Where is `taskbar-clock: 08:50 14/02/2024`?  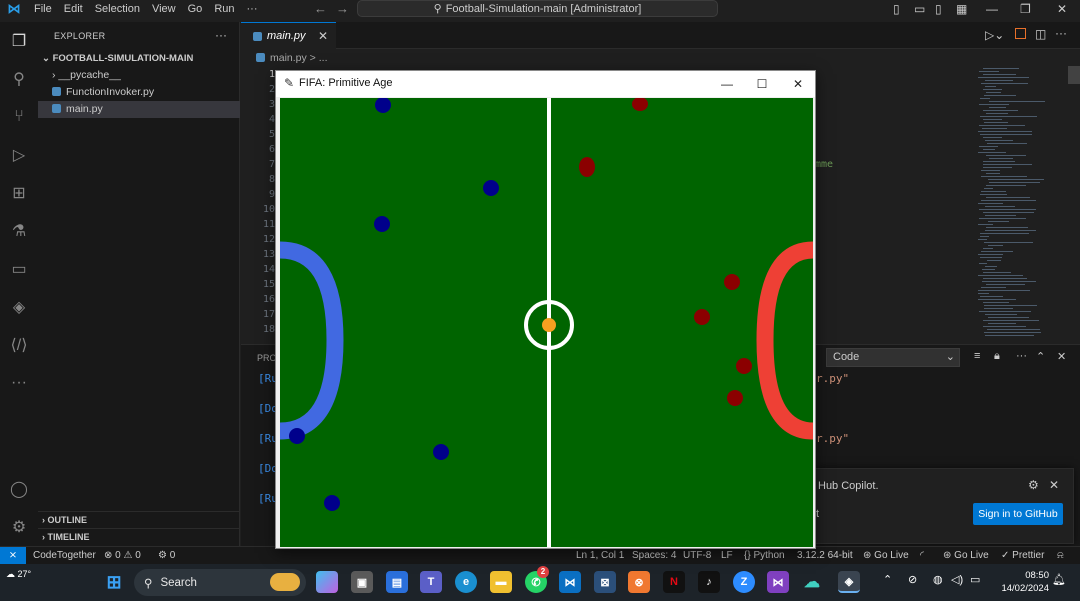 taskbar-clock: 08:50 14/02/2024 is located at coordinates (1021, 582).